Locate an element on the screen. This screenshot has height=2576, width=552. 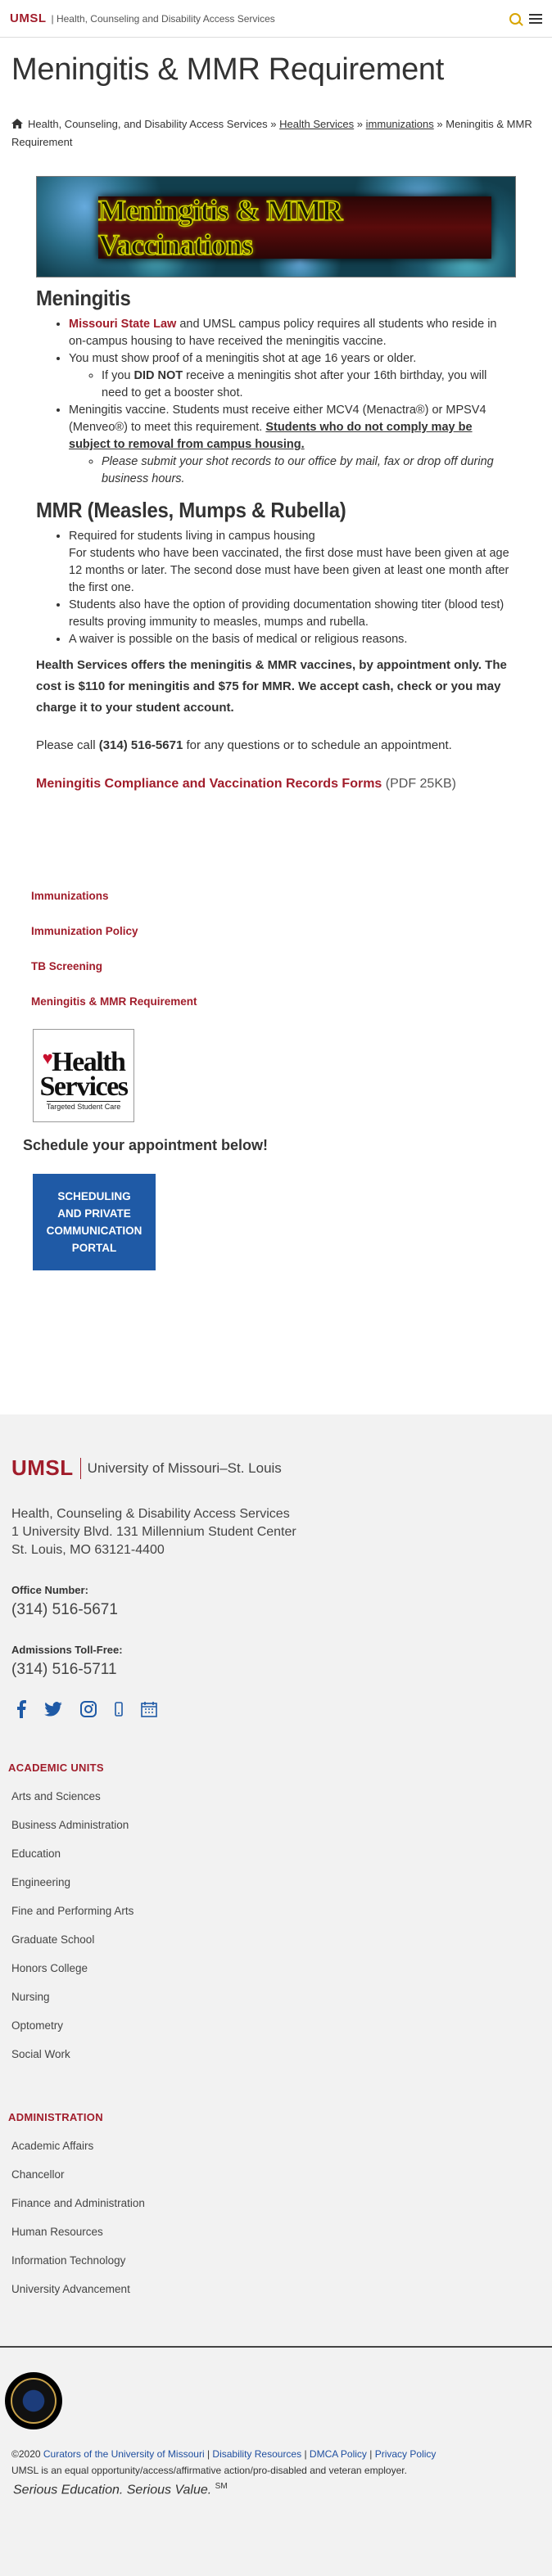
slogan: Serious Education. Serious Value. SM is located at coordinates (120, 2489).